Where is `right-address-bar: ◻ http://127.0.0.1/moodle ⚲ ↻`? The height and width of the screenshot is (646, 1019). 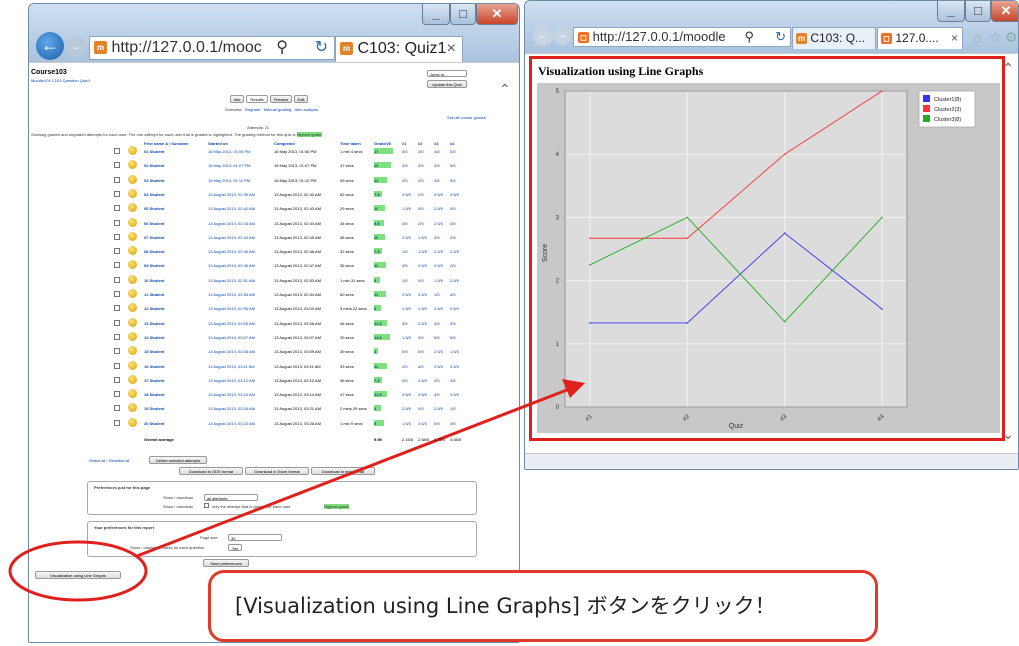 right-address-bar: ◻ http://127.0.0.1/moodle ⚲ ↻ is located at coordinates (682, 37).